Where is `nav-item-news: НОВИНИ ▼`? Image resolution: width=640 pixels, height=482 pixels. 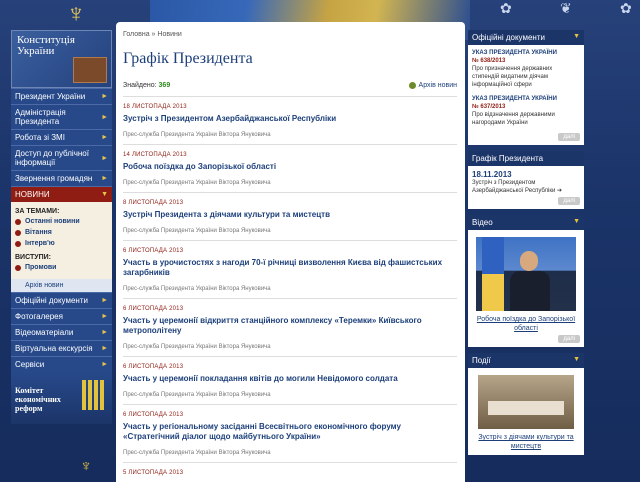 nav-item-news: НОВИНИ ▼ is located at coordinates (61, 194).